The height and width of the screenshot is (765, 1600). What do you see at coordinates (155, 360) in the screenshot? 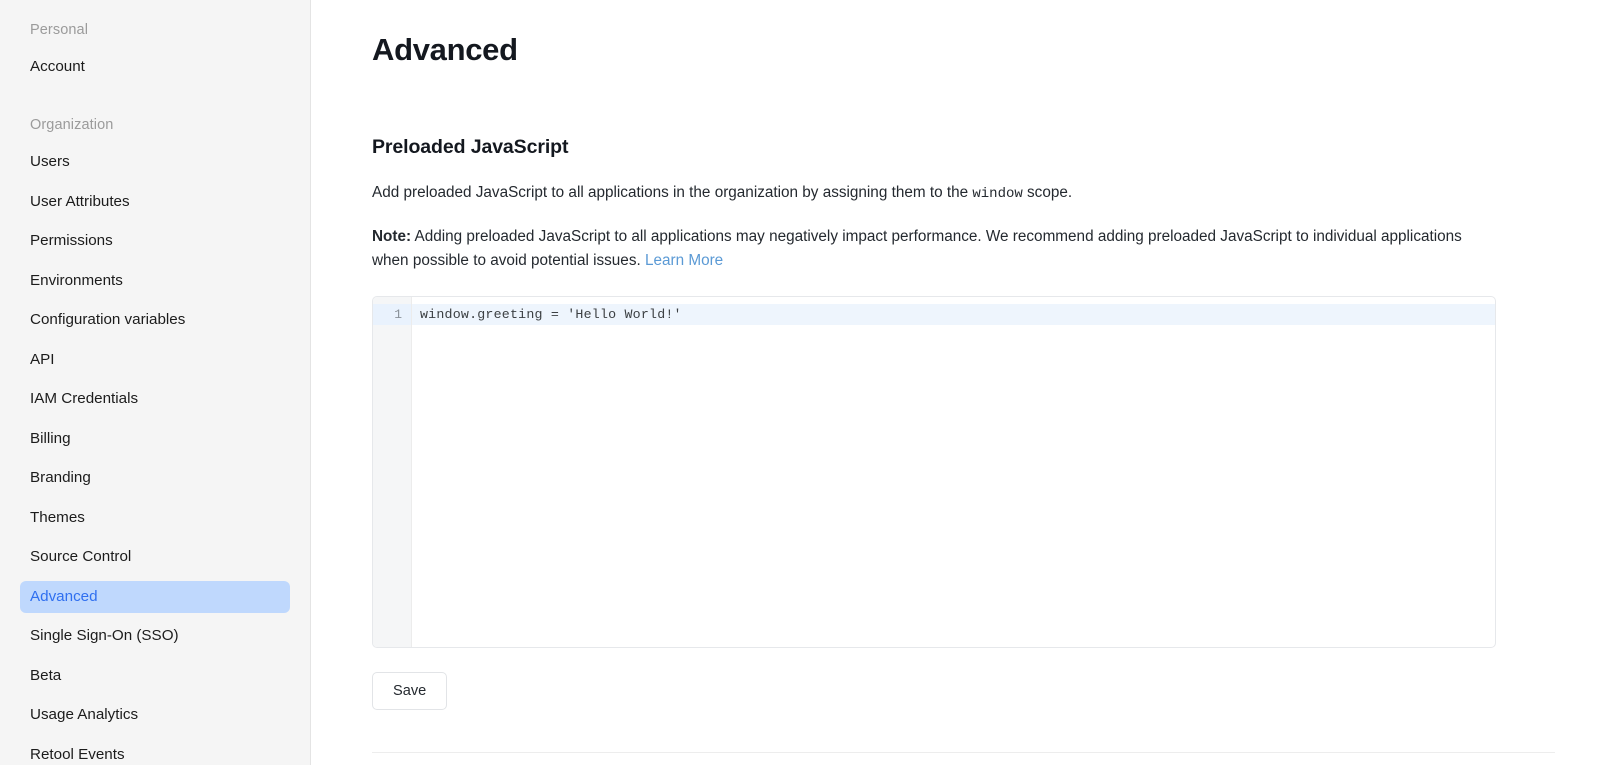
I see `sidebar-item-api: API` at bounding box center [155, 360].